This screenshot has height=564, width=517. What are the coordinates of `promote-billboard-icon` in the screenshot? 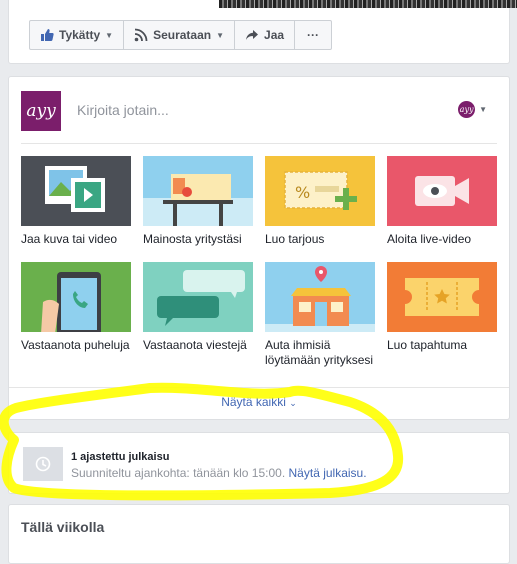 It's located at (198, 191).